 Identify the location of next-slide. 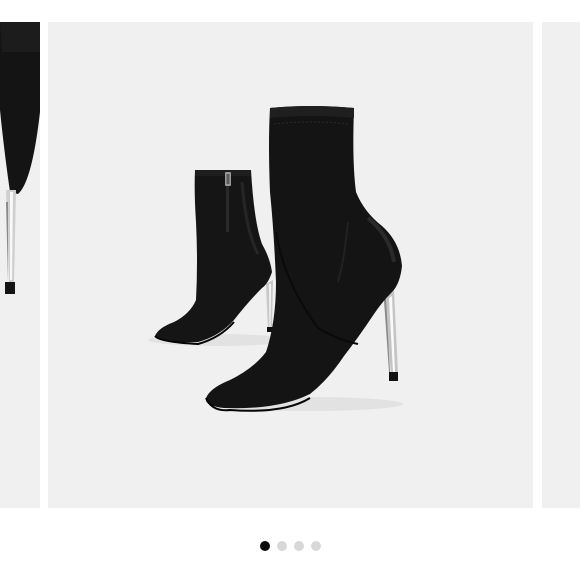
(561, 265).